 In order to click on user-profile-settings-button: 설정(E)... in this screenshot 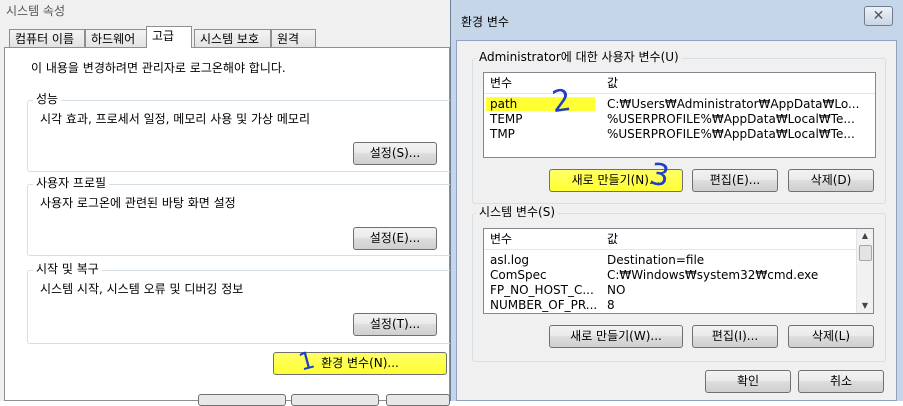, I will do `click(395, 238)`.